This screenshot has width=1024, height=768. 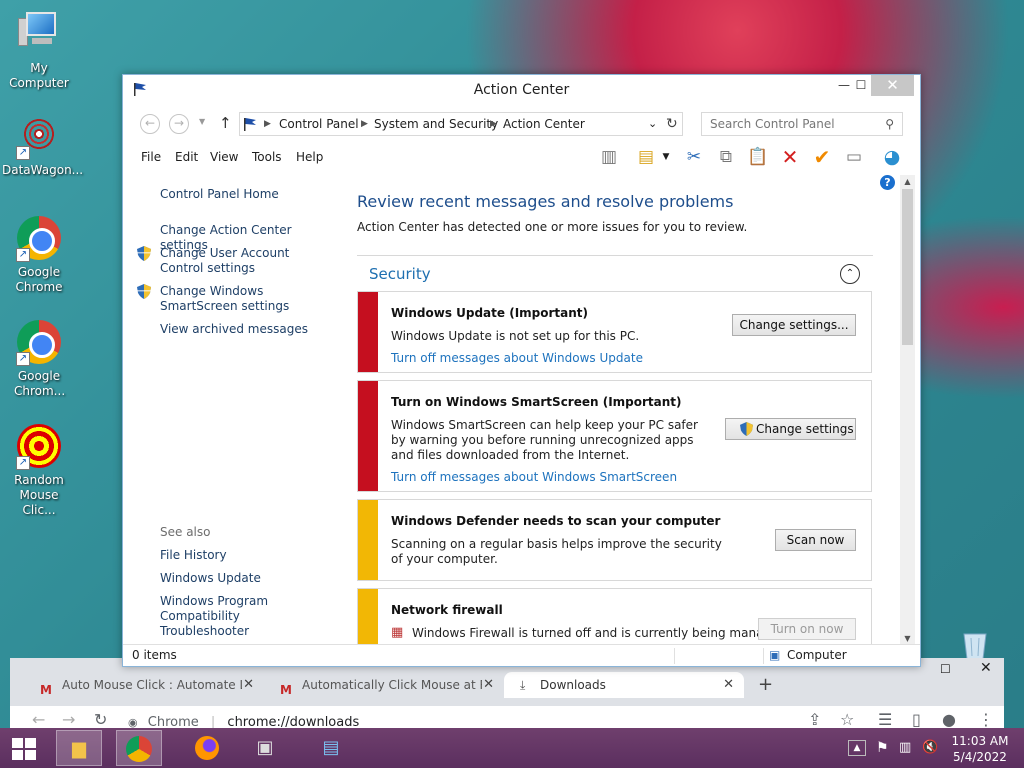 I want to click on tab-title: Downloads, so click(x=573, y=685).